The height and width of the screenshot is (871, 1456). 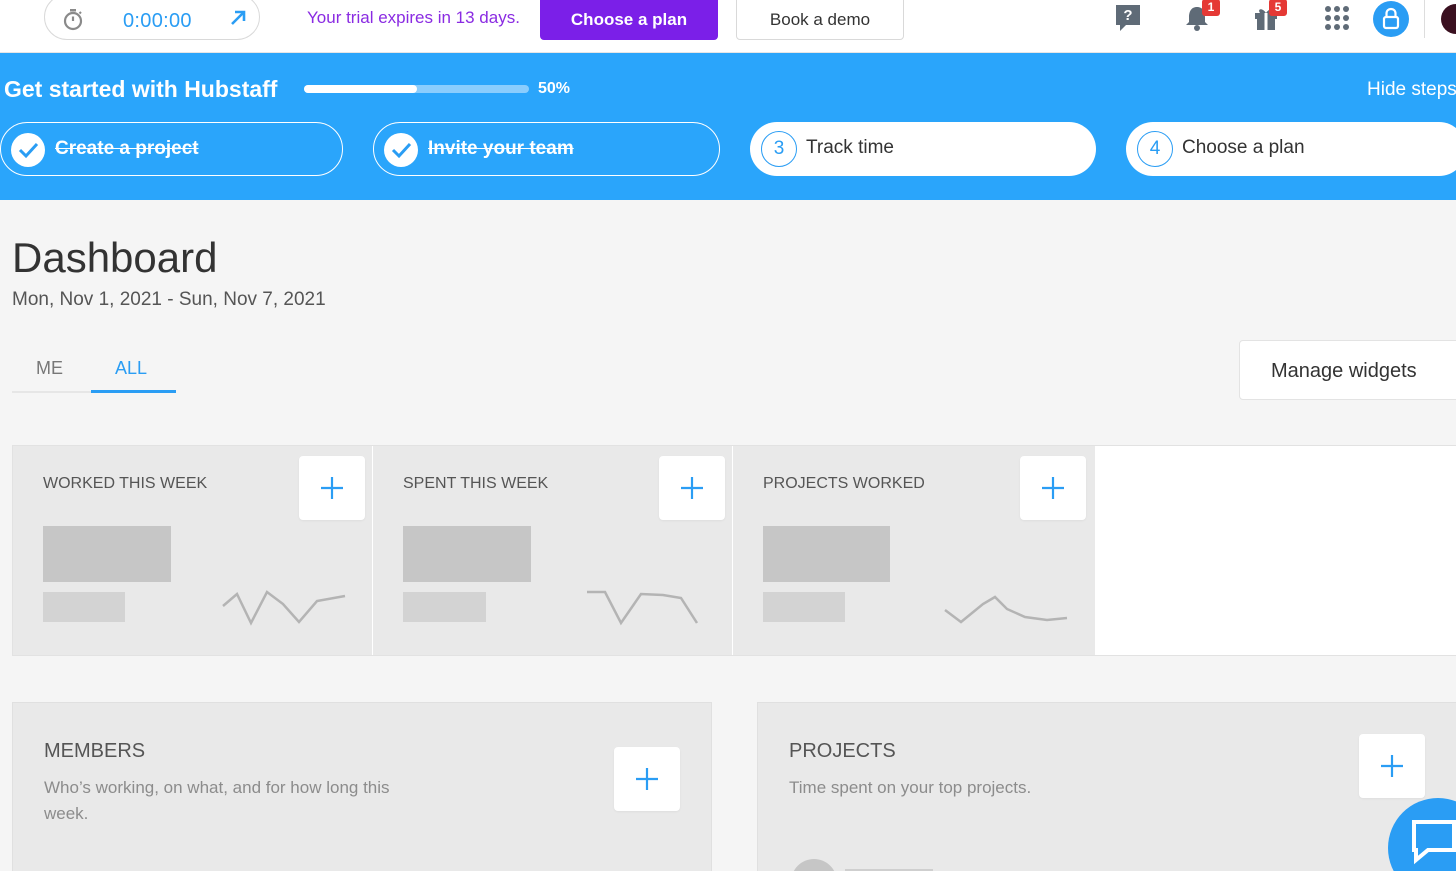 What do you see at coordinates (127, 148) in the screenshot?
I see `step-label: Create a project` at bounding box center [127, 148].